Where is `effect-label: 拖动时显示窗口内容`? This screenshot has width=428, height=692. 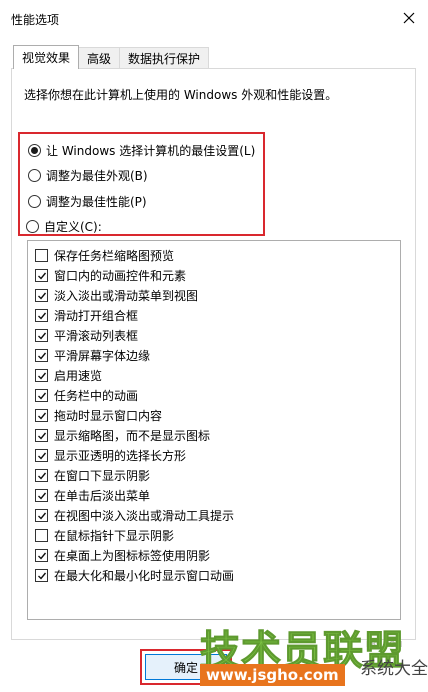
effect-label: 拖动时显示窗口内容 is located at coordinates (108, 416).